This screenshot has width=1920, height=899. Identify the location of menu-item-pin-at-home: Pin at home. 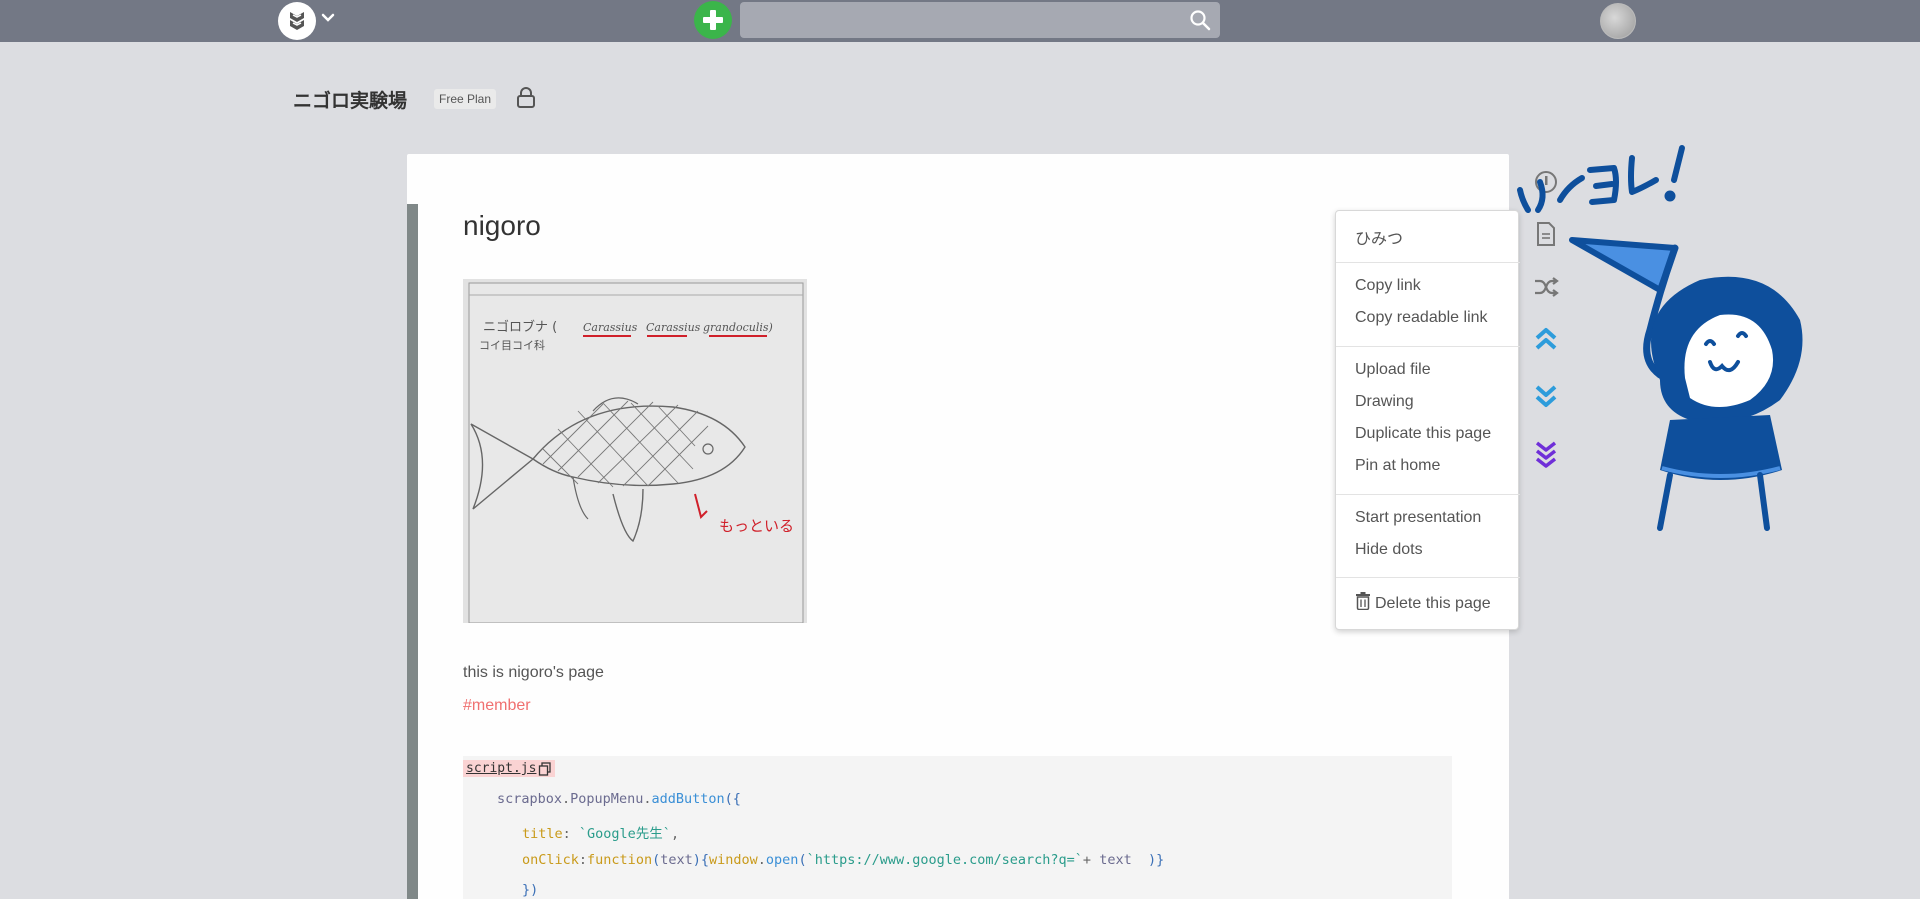
(1397, 466).